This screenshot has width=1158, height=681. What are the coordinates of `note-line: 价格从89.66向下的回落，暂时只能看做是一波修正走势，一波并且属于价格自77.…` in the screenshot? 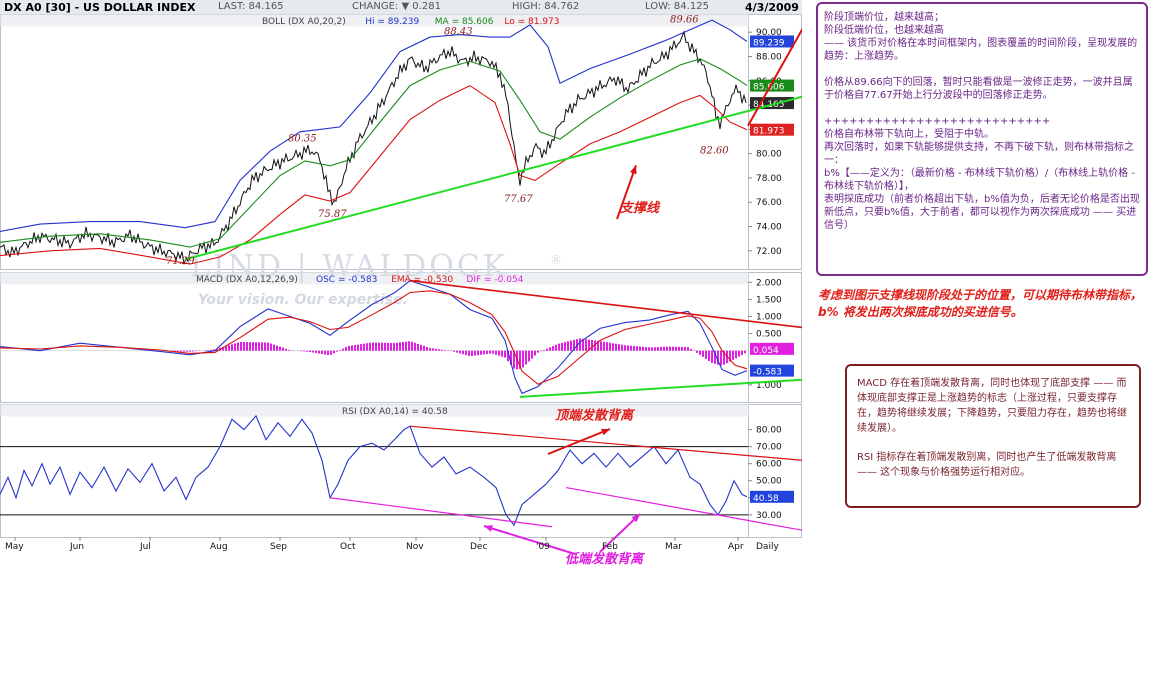 It's located at (978, 89).